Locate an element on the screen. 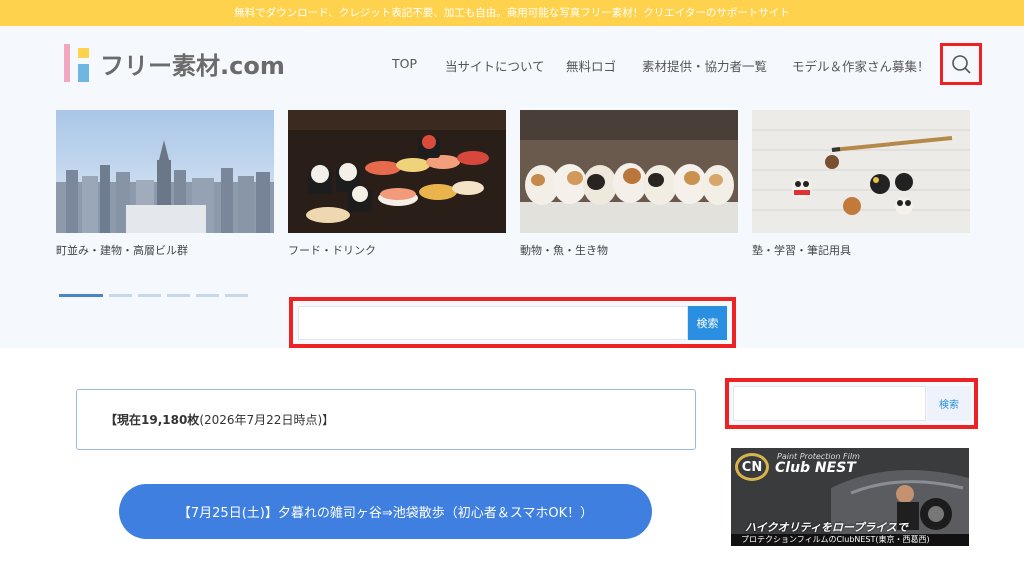 Image resolution: width=1024 pixels, height=561 pixels. ad-tagline: ハイクオリティをロープライスで is located at coordinates (826, 527).